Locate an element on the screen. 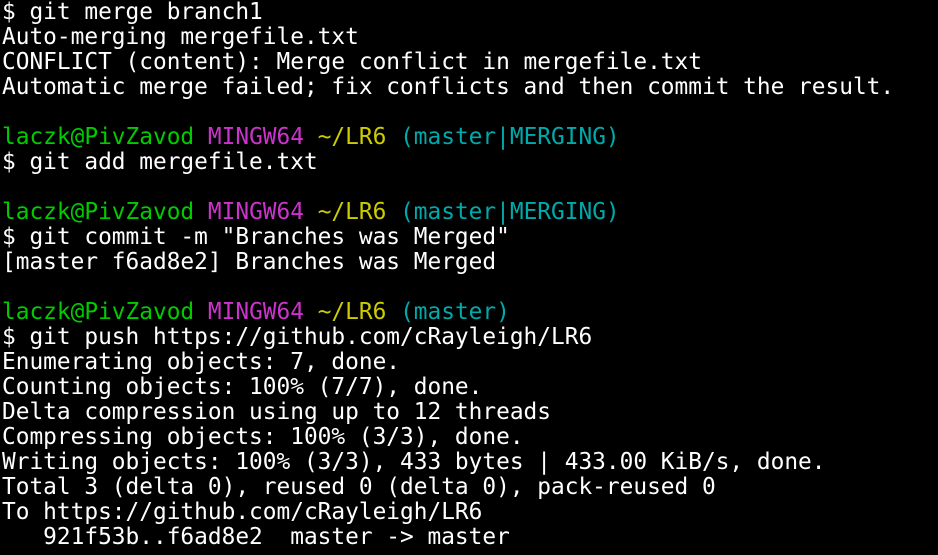 The height and width of the screenshot is (555, 938). terminal-line: Counting objects: 100% (7/7), done. is located at coordinates (470, 387).